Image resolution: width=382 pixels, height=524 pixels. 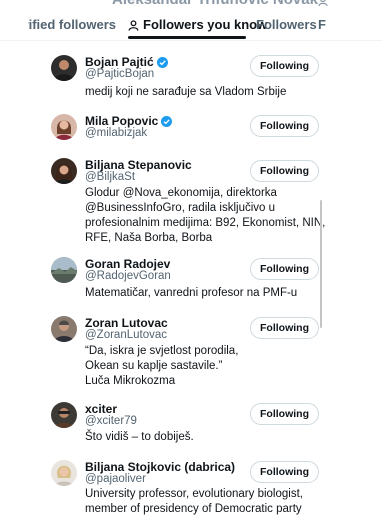 I want to click on user-name: Goran Radojev, so click(x=127, y=264).